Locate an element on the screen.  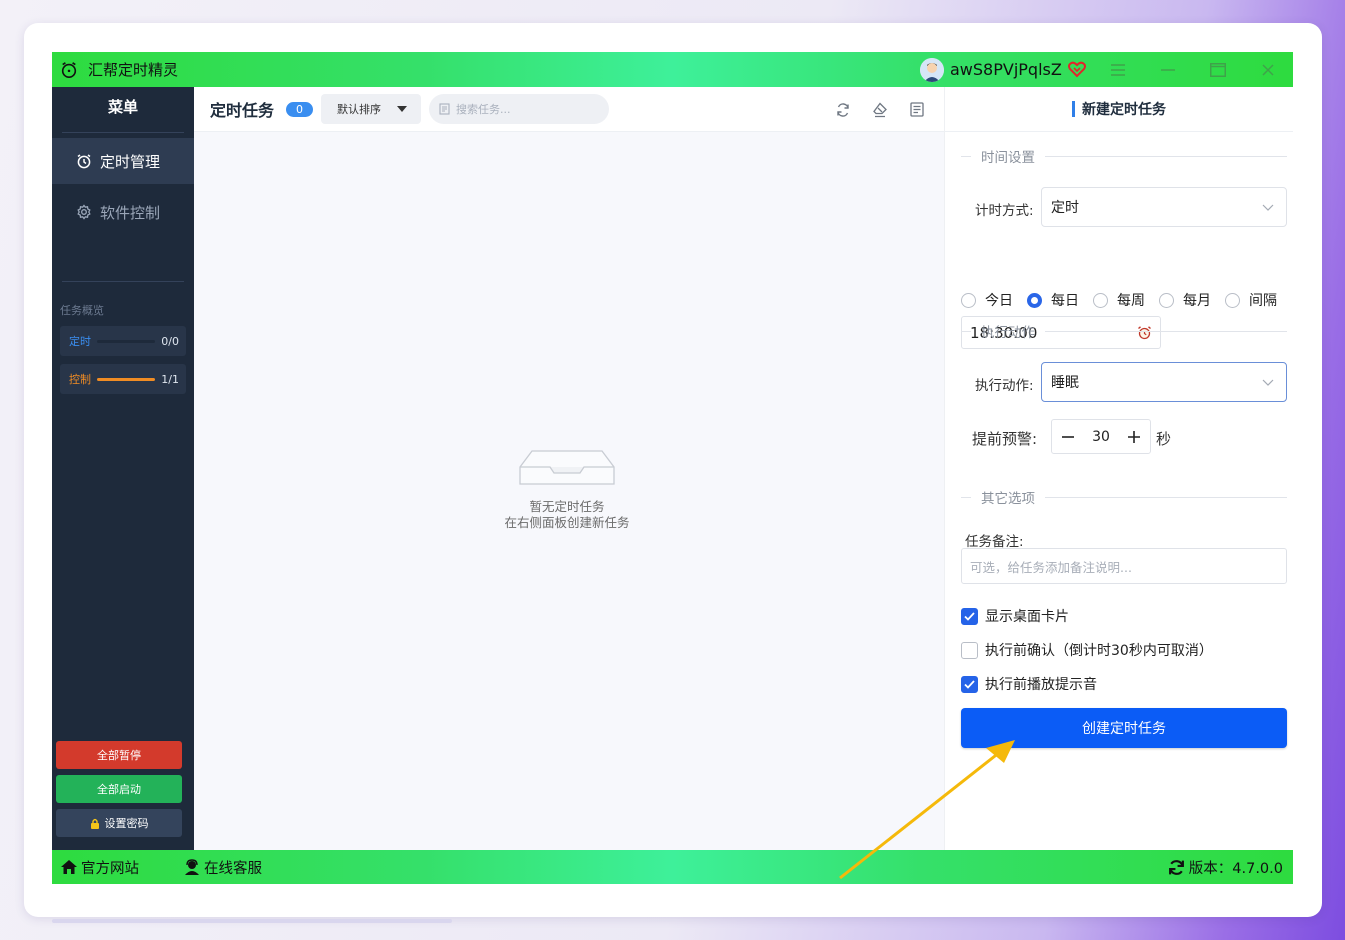
radio-today: 今日 is located at coordinates (987, 300).